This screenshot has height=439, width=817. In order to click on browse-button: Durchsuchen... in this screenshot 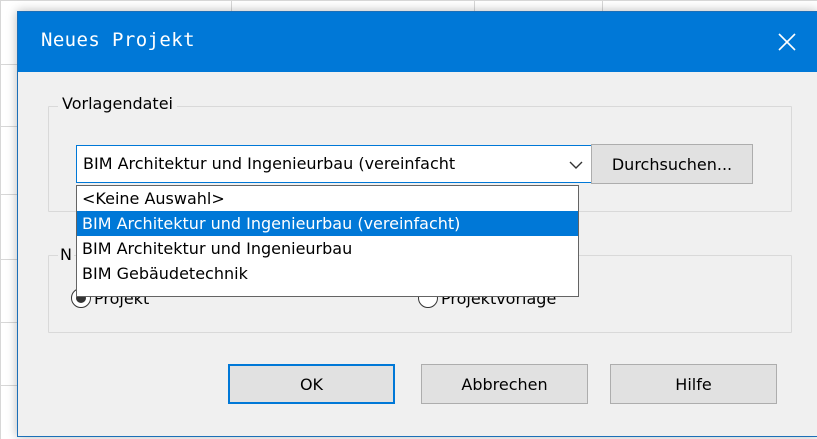, I will do `click(672, 164)`.